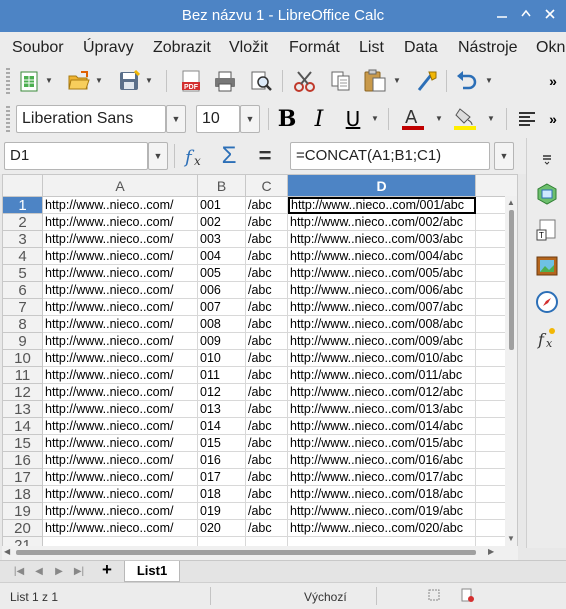  I want to click on previous-sheet-icon: ◀, so click(39, 572).